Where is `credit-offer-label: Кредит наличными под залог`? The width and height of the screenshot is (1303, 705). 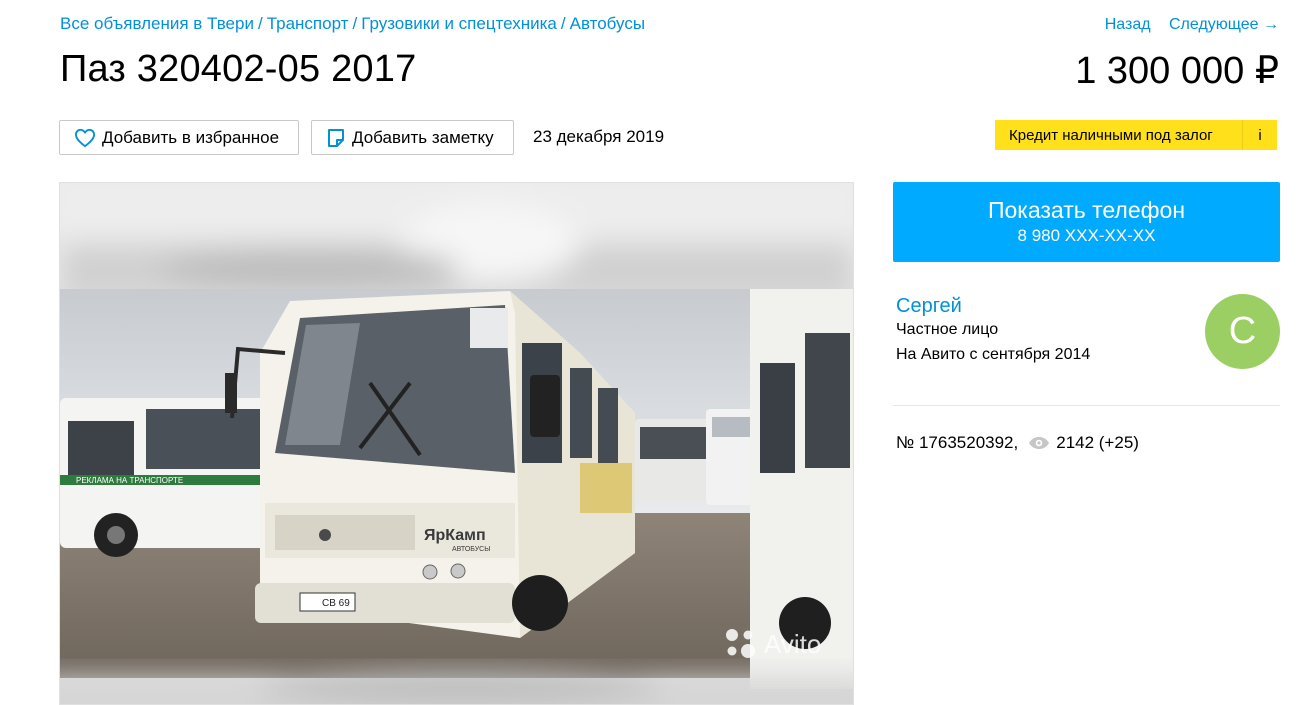
credit-offer-label: Кредит наличными под залог is located at coordinates (1111, 135).